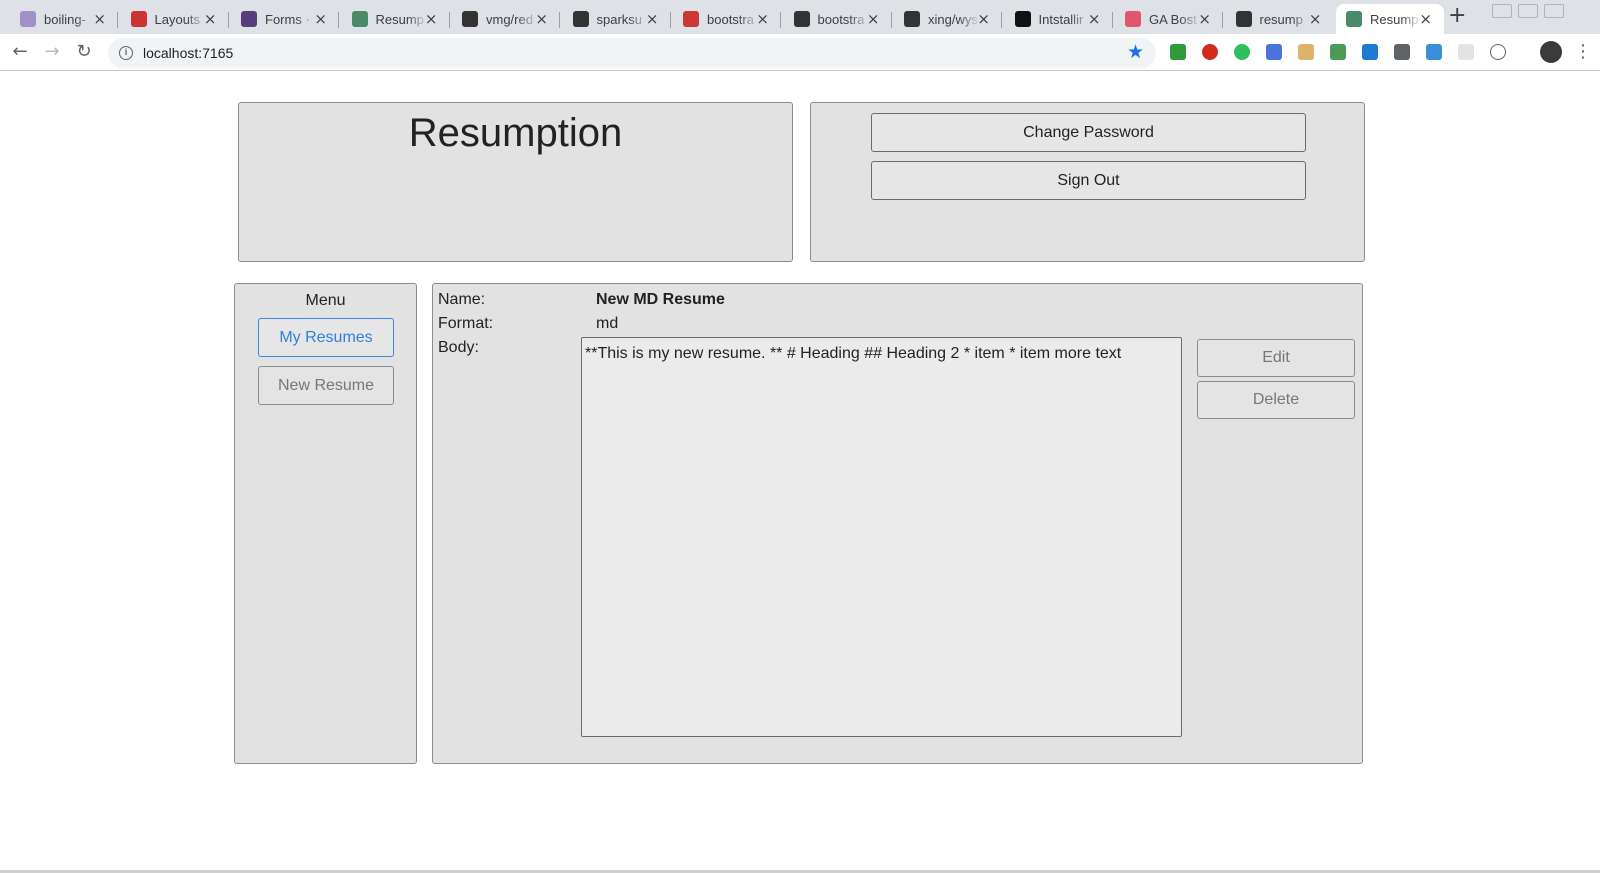 Image resolution: width=1600 pixels, height=873 pixels. Describe the element at coordinates (326, 385) in the screenshot. I see `new-resume-button: New Resume` at that location.